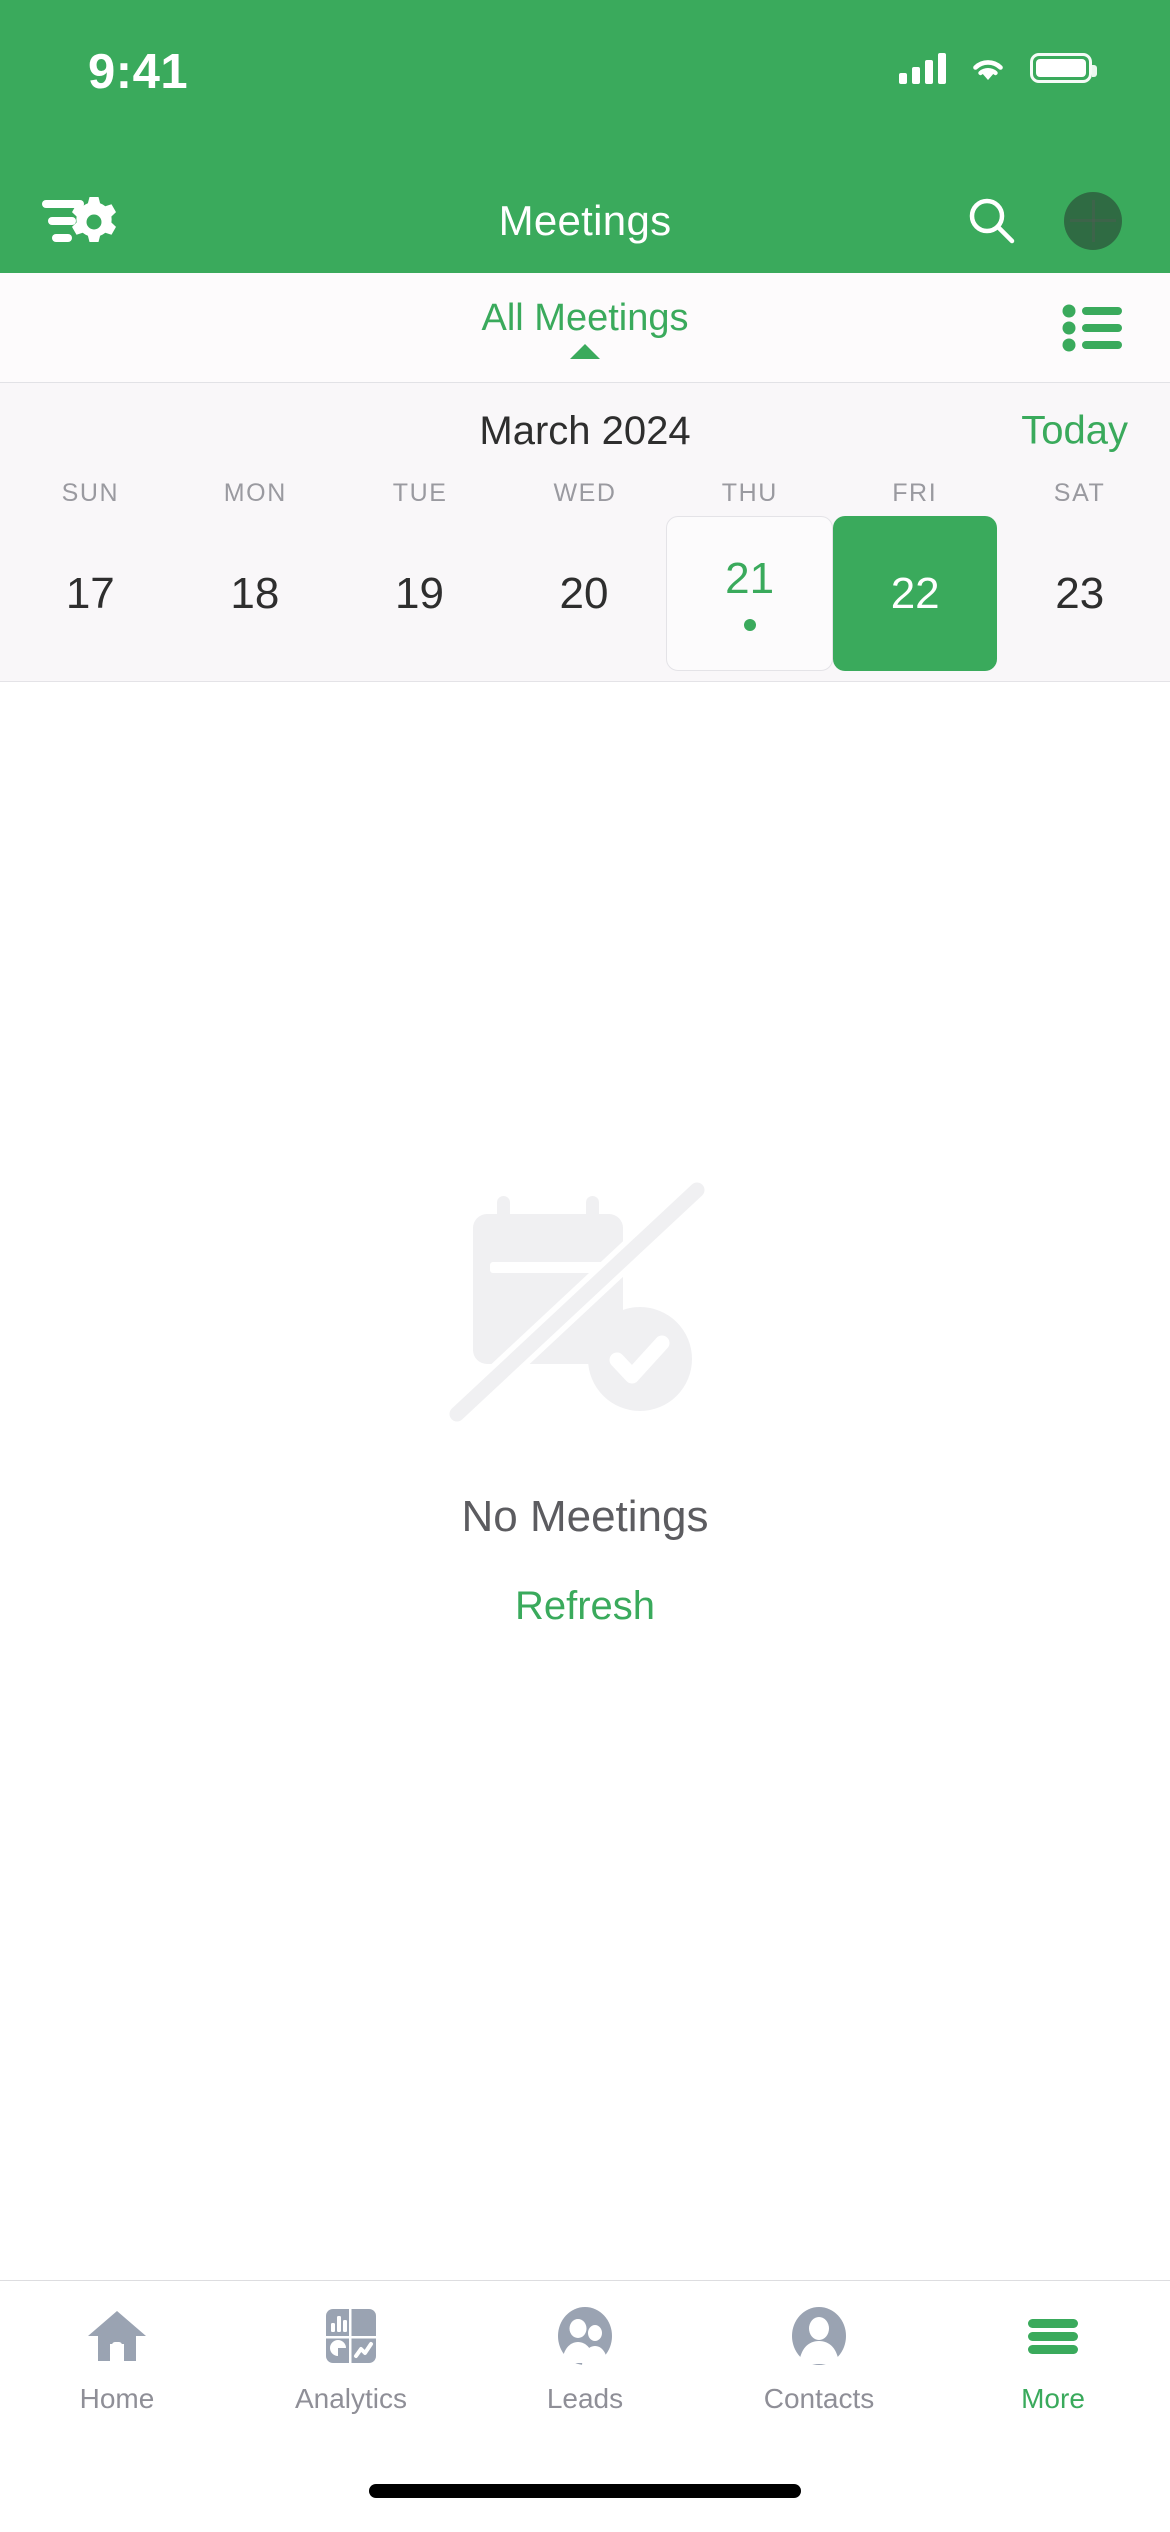 The height and width of the screenshot is (2532, 1170). Describe the element at coordinates (117, 2398) in the screenshot. I see `tab-label: Home` at that location.